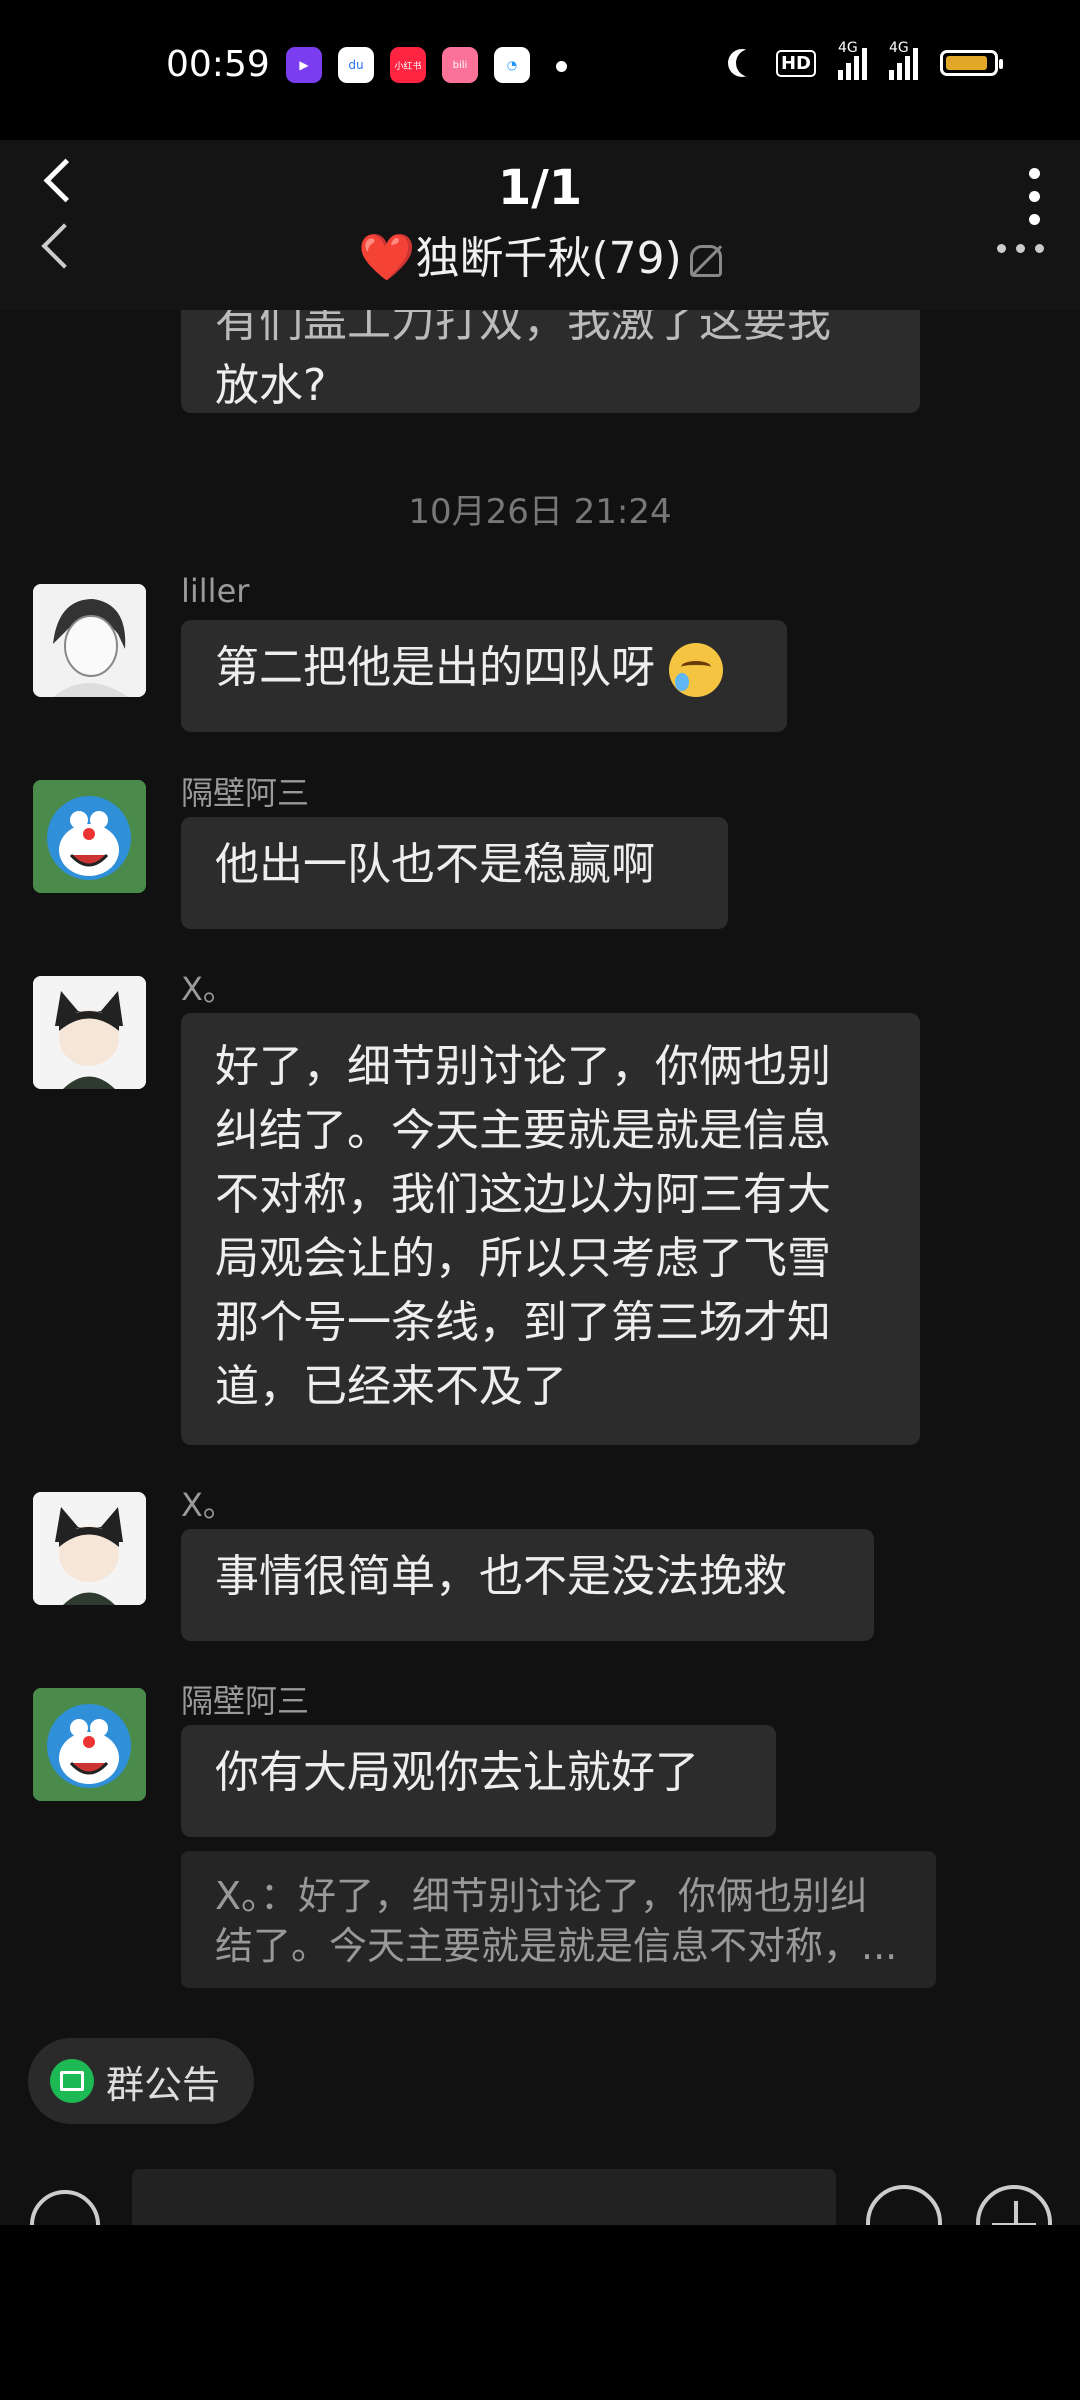  What do you see at coordinates (391, 1386) in the screenshot?
I see `message-text-line: 道，已经来不及了` at bounding box center [391, 1386].